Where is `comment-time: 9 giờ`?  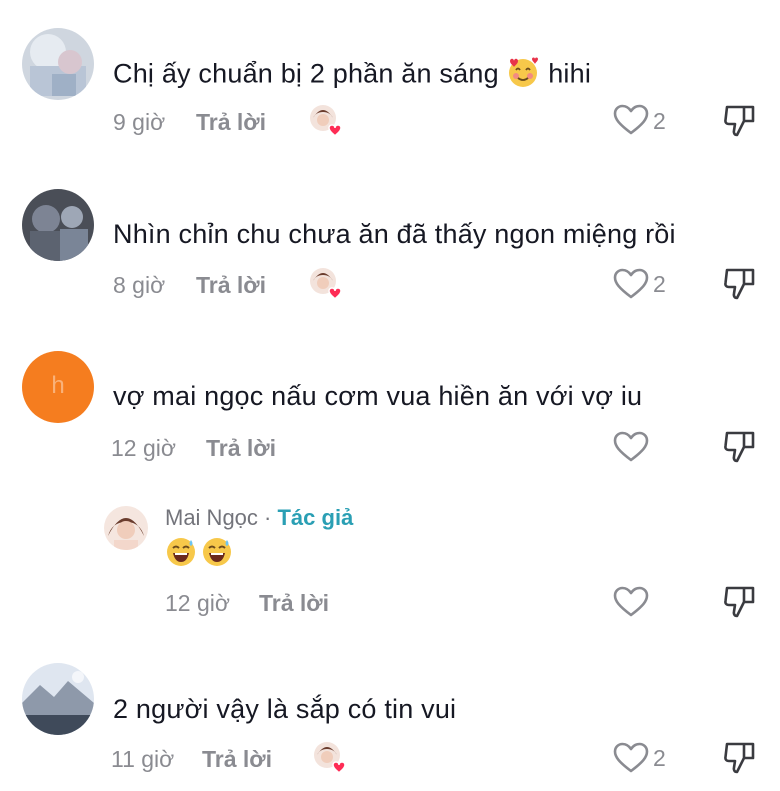 comment-time: 9 giờ is located at coordinates (139, 122).